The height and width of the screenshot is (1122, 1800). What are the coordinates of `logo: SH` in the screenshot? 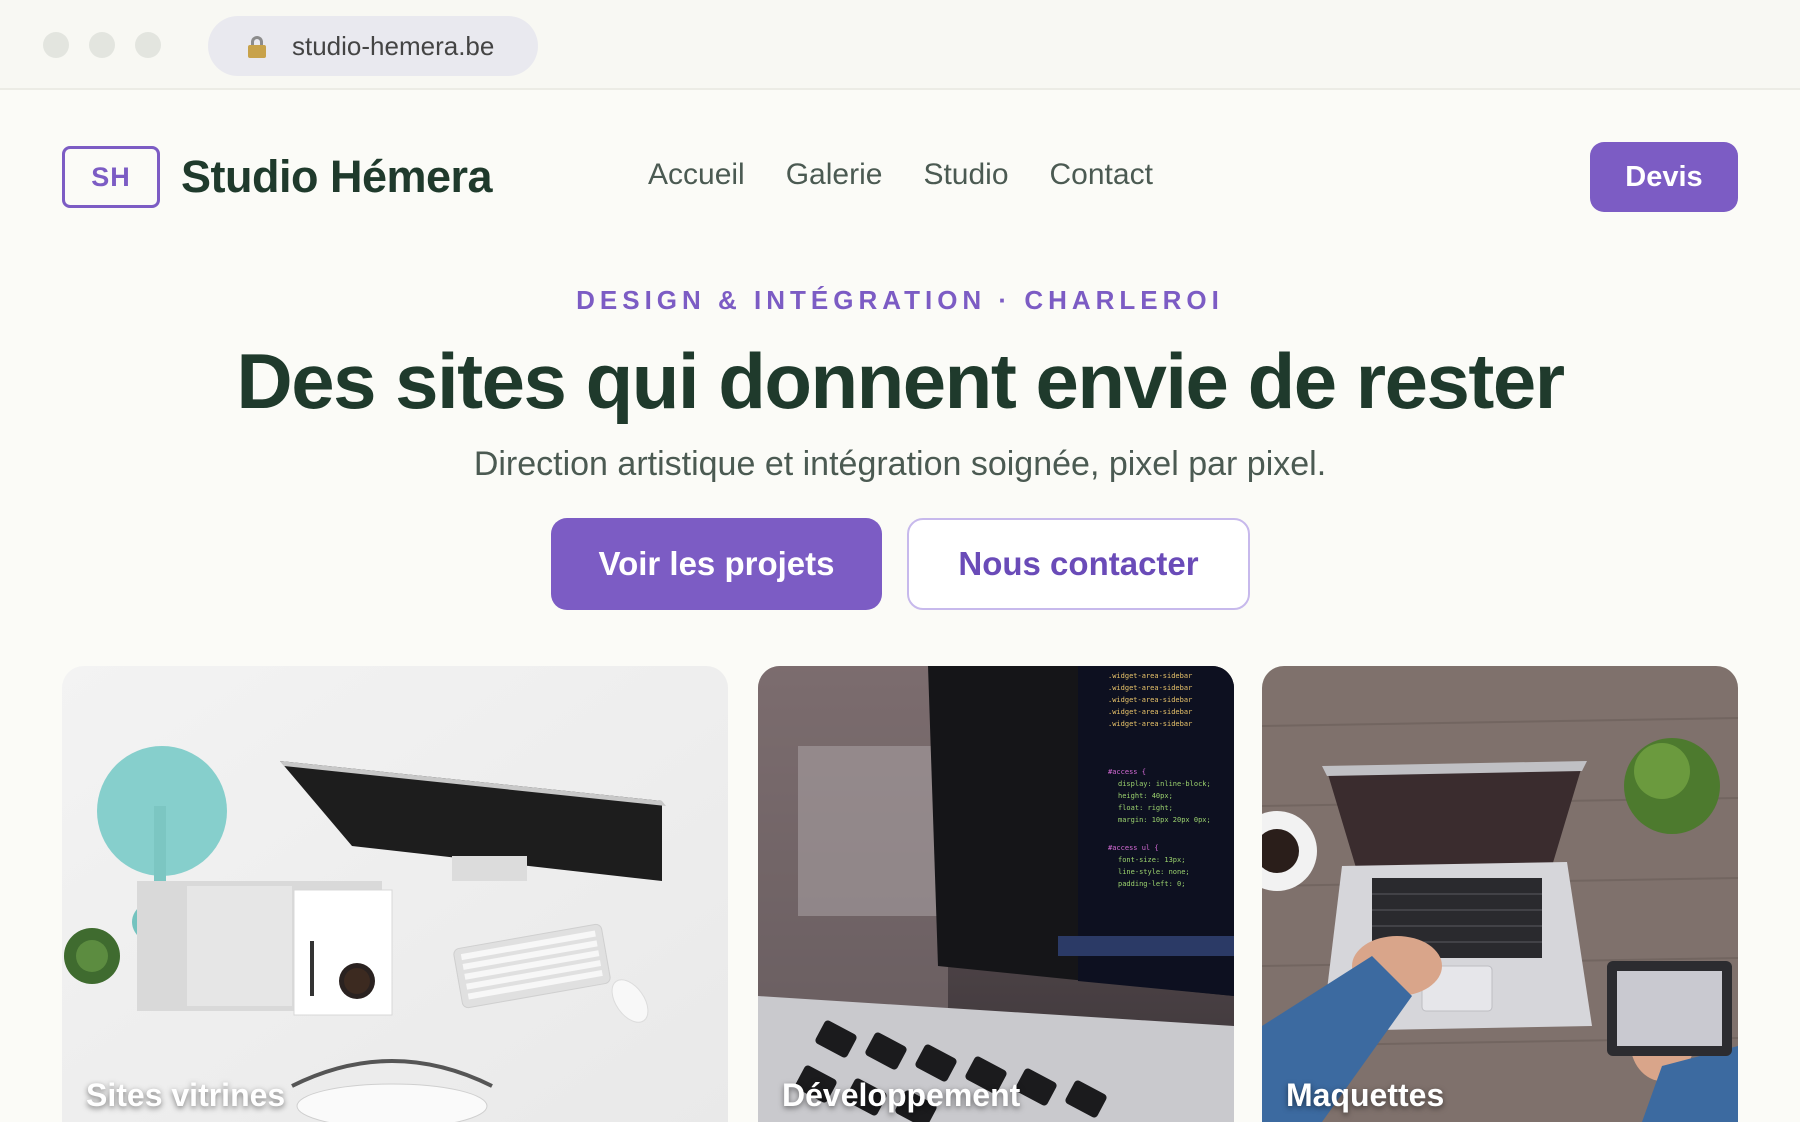 It's located at (111, 177).